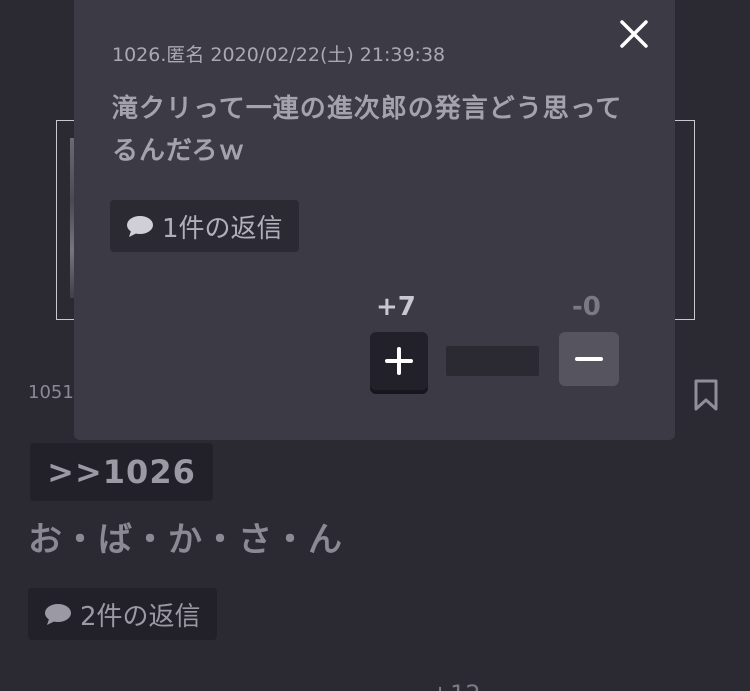 The height and width of the screenshot is (691, 750). What do you see at coordinates (455, 685) in the screenshot?
I see `vote-count-partial: +12` at bounding box center [455, 685].